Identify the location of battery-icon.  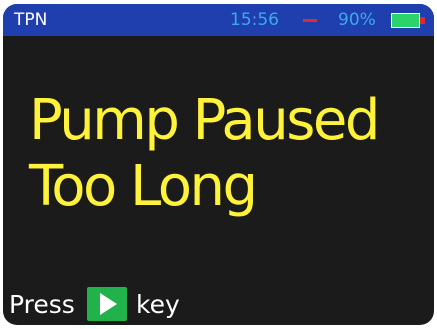
(409, 20).